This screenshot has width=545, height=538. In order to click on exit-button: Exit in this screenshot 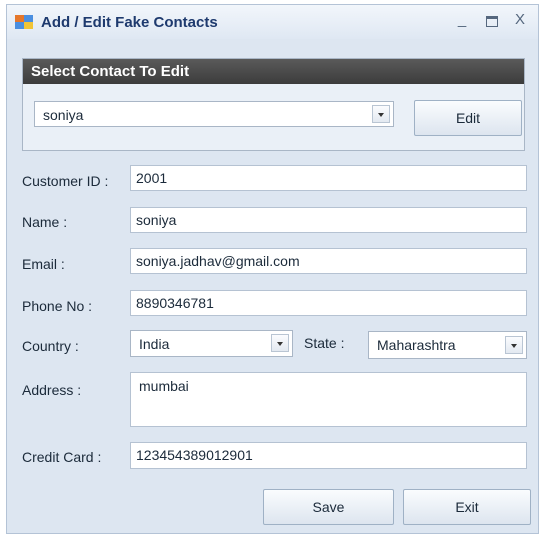, I will do `click(467, 507)`.